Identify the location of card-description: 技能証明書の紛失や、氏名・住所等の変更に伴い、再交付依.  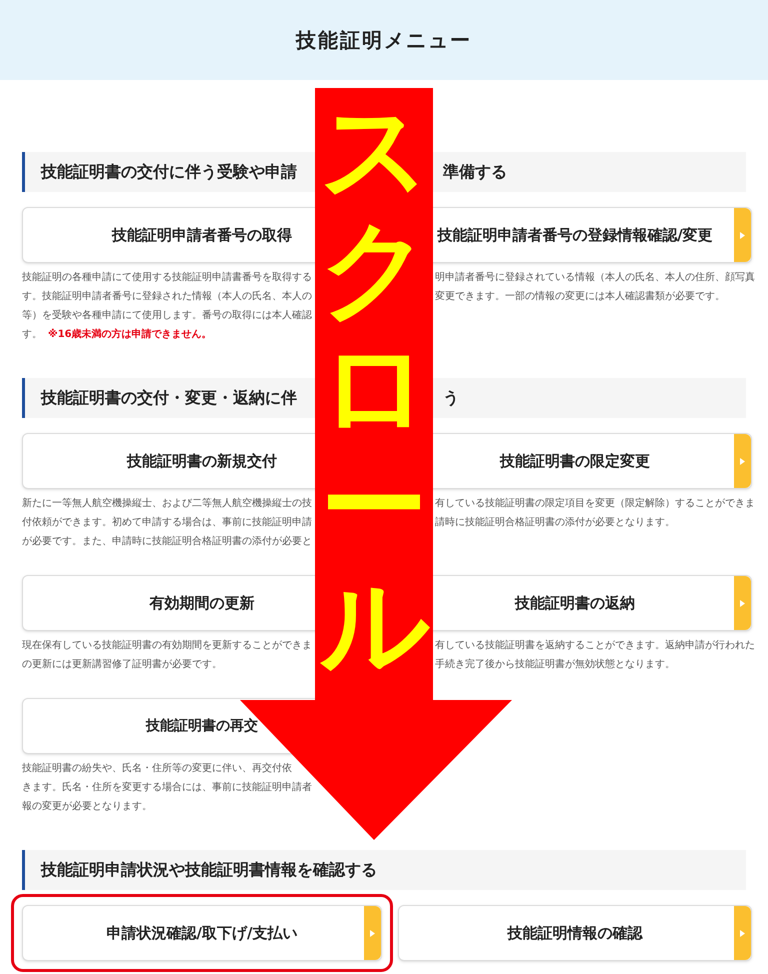
(157, 769).